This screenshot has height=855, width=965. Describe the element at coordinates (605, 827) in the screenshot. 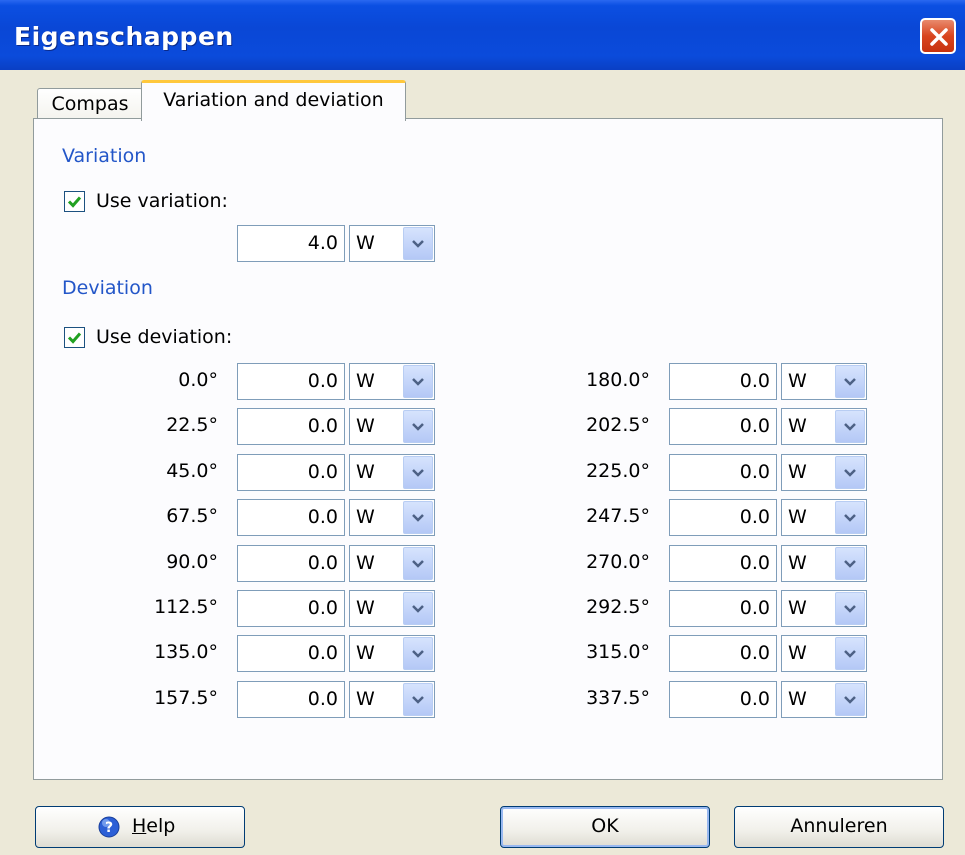

I see `ok-button: OK` at that location.